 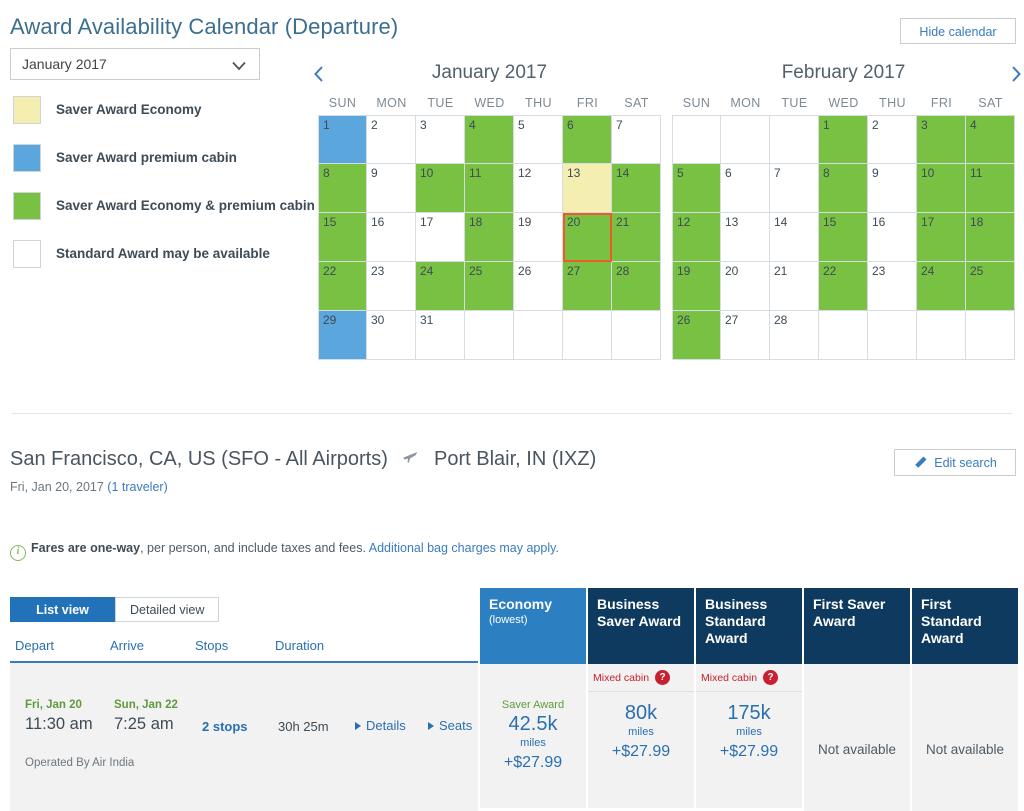 What do you see at coordinates (965, 737) in the screenshot?
I see `fare-cell-first-standard: Not available` at bounding box center [965, 737].